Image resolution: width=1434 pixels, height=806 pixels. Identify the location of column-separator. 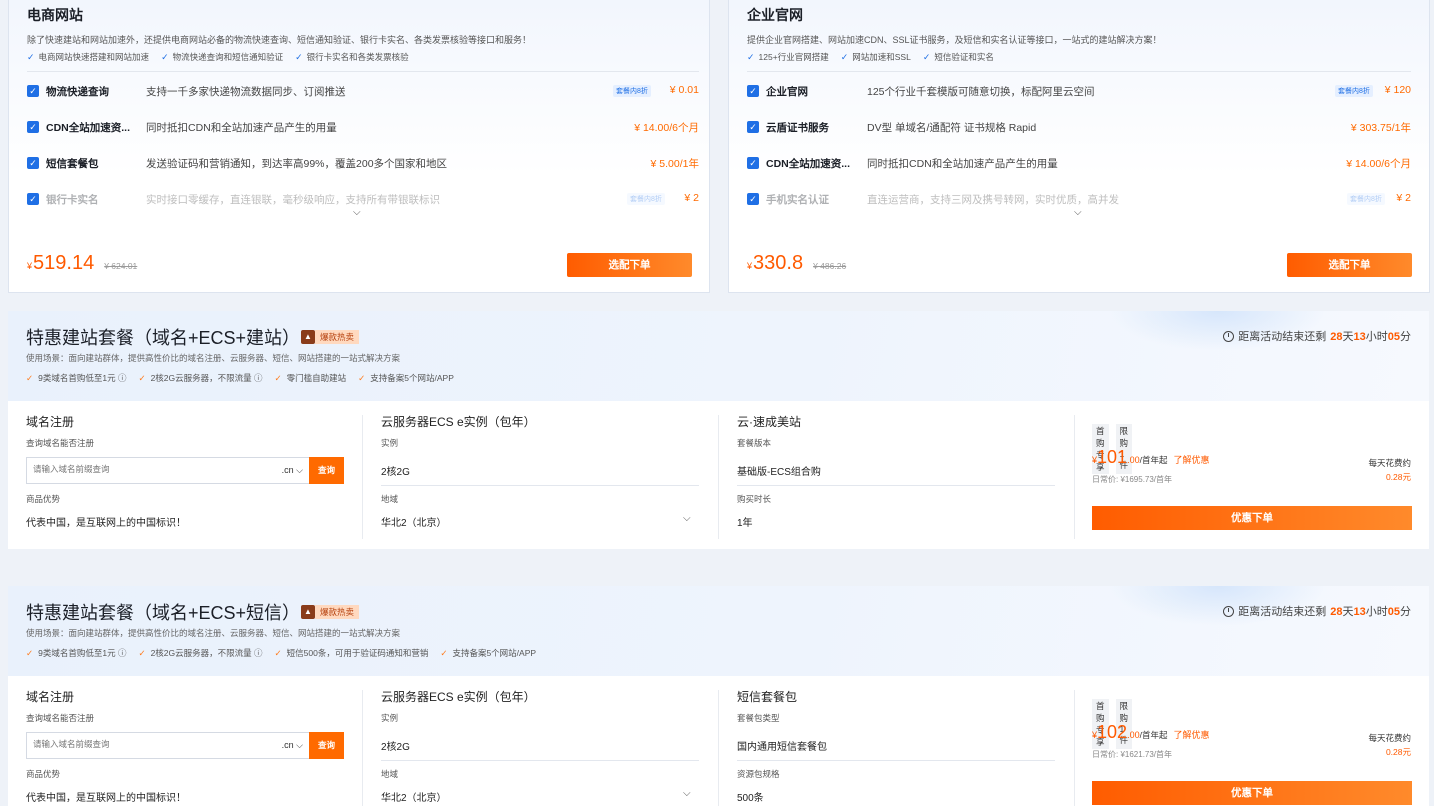
(362, 477).